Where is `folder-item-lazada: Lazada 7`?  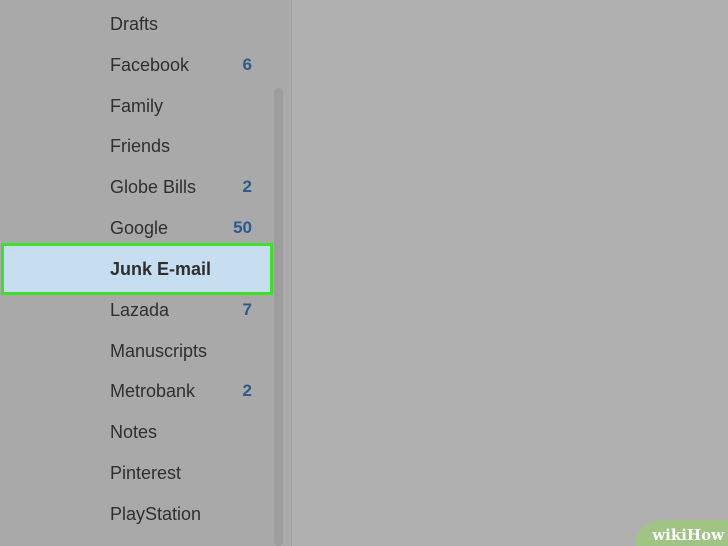 folder-item-lazada: Lazada 7 is located at coordinates (146, 310).